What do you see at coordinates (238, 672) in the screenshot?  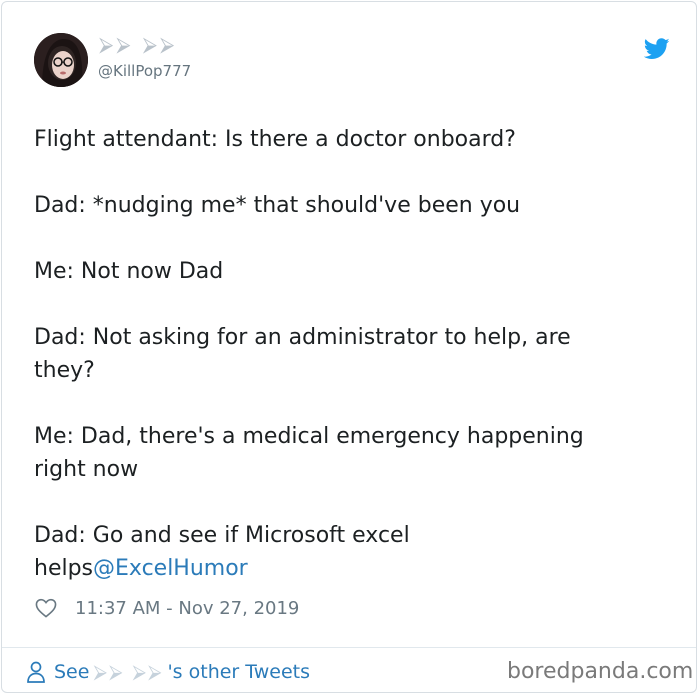 I see `other-tweets-label: 's other Tweets` at bounding box center [238, 672].